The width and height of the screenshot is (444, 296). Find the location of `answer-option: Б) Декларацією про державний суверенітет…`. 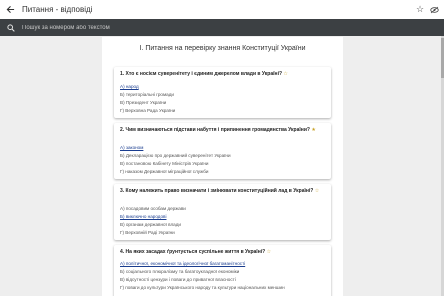

answer-option: Б) Декларацією про державний суверенітет… is located at coordinates (175, 155).